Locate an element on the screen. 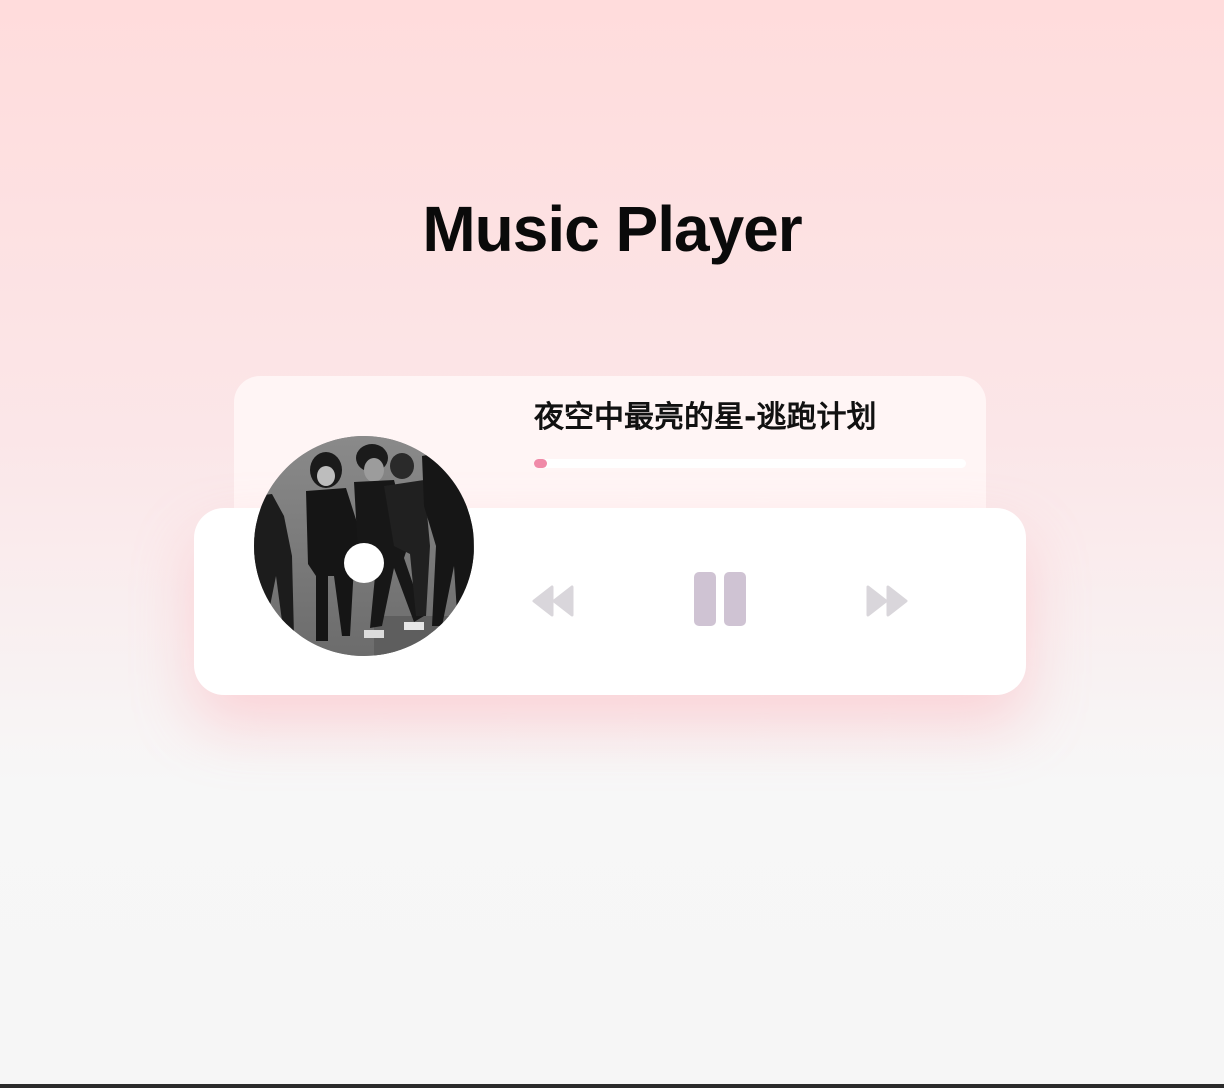 The image size is (1224, 1088). rewind-icon is located at coordinates (554, 601).